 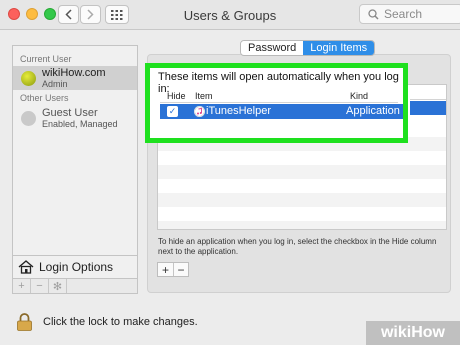 I want to click on guest-avatar-icon, so click(x=28, y=118).